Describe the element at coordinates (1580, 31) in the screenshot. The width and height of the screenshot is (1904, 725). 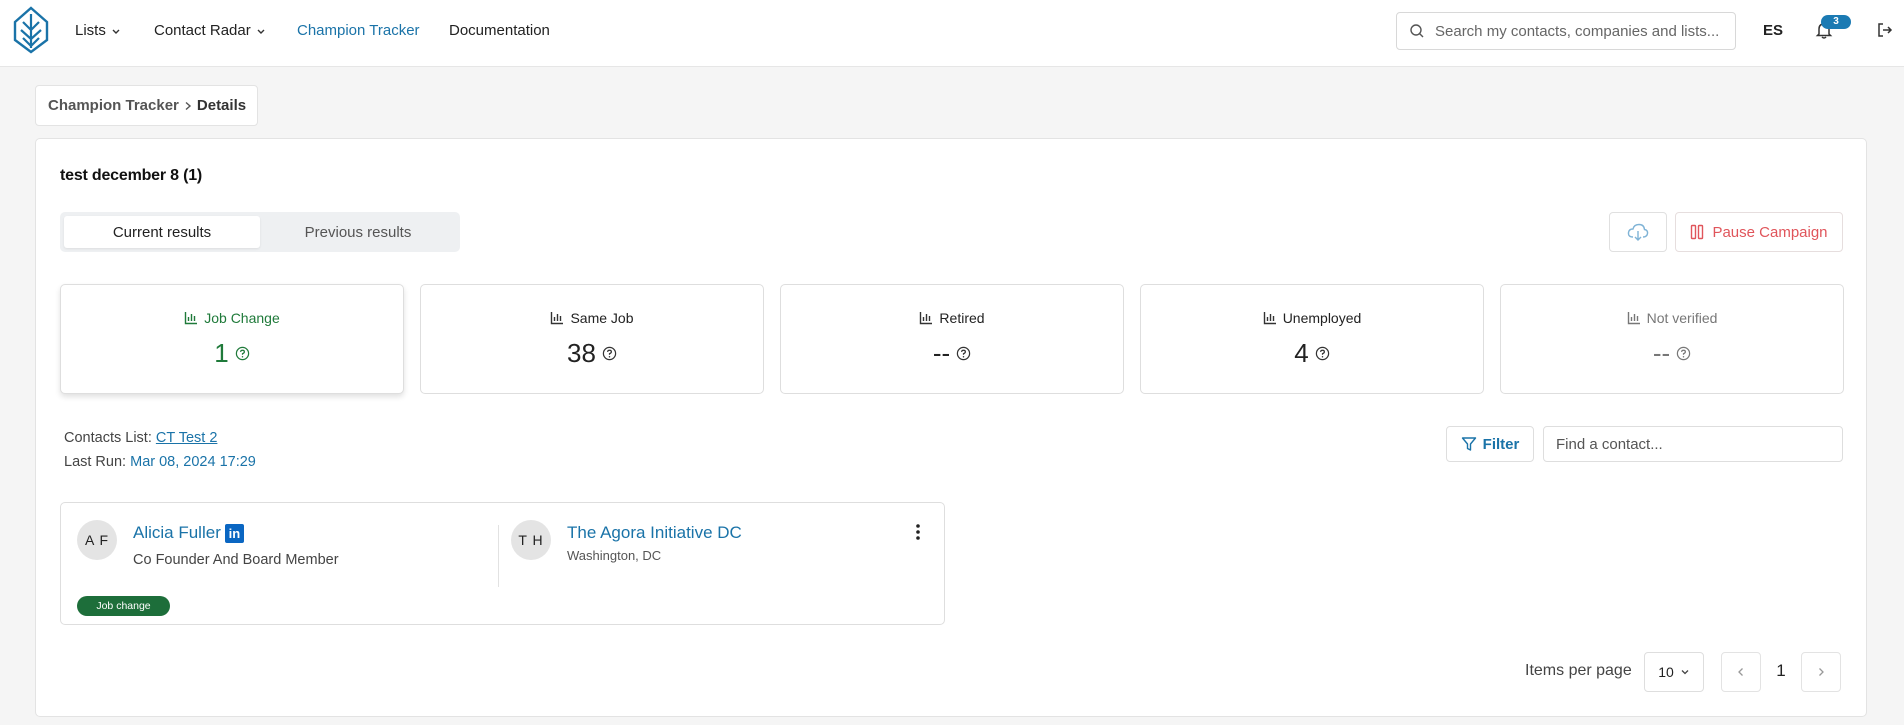
I see `global-search-input` at that location.